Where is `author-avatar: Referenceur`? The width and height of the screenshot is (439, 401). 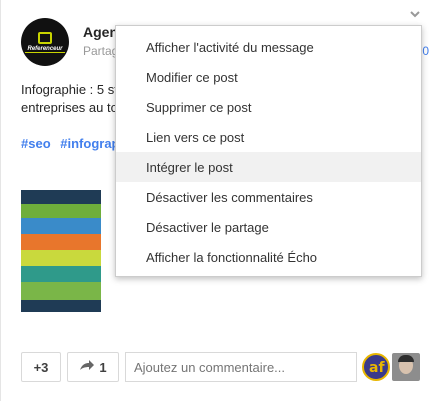
author-avatar: Referenceur is located at coordinates (45, 42).